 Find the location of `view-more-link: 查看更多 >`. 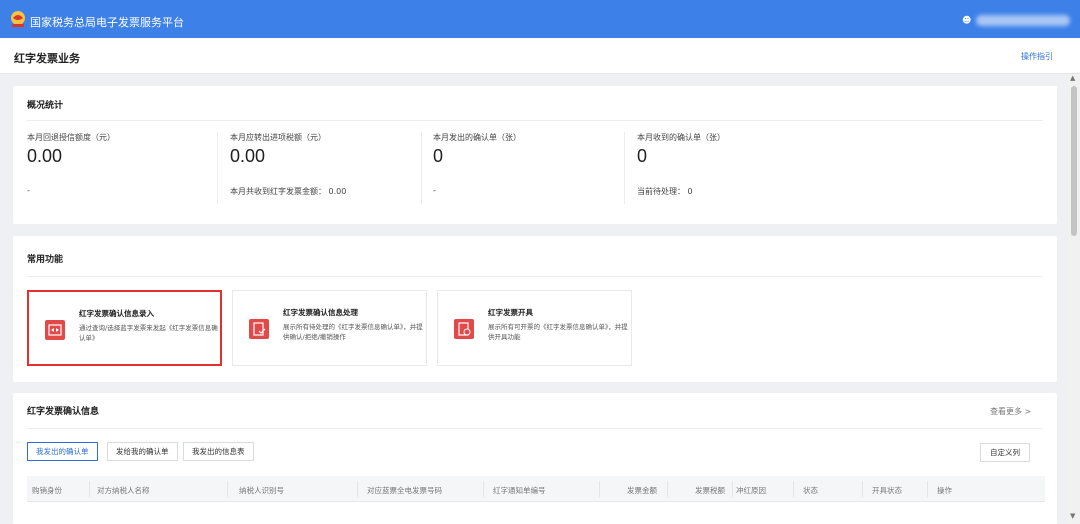

view-more-link: 查看更多 > is located at coordinates (1010, 411).